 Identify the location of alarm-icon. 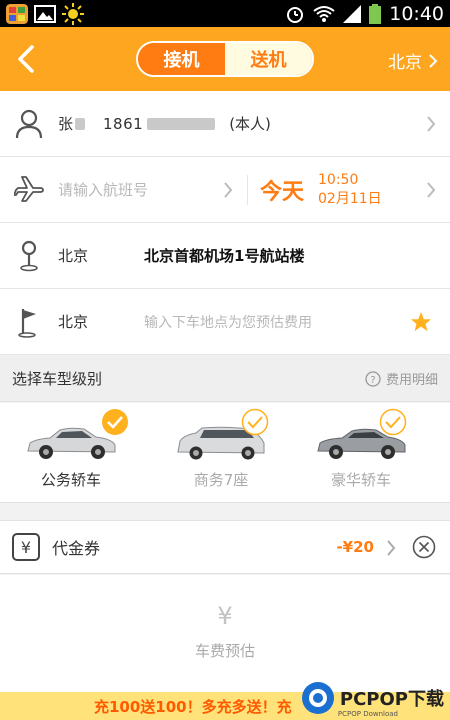
(295, 14).